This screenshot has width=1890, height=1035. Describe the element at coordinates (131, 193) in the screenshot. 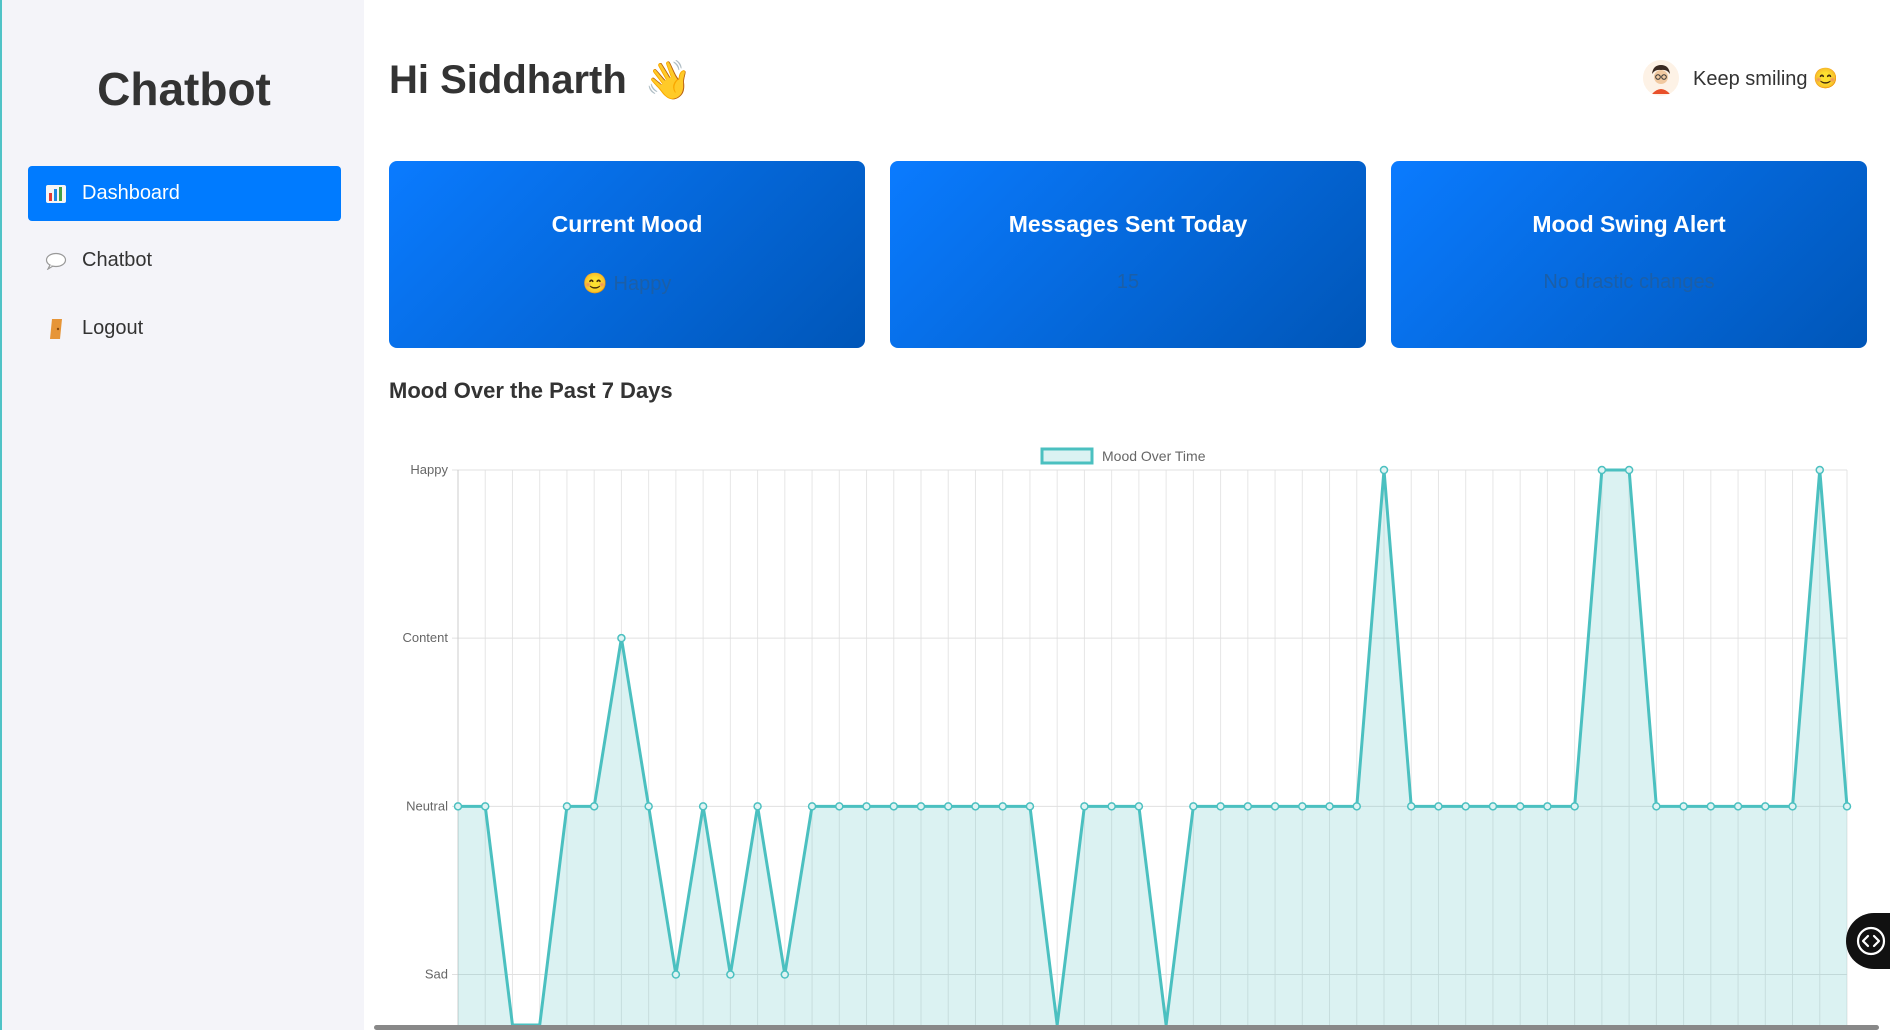

I see `sidebar-item-label: Dashboard` at that location.